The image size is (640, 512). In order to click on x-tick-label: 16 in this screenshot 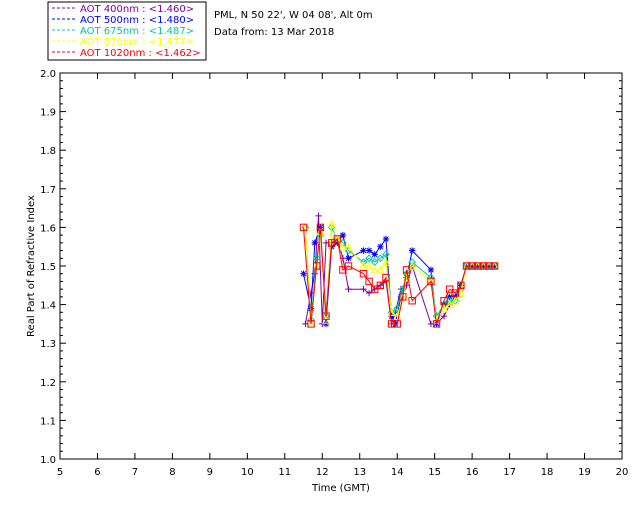, I will do `click(472, 472)`.